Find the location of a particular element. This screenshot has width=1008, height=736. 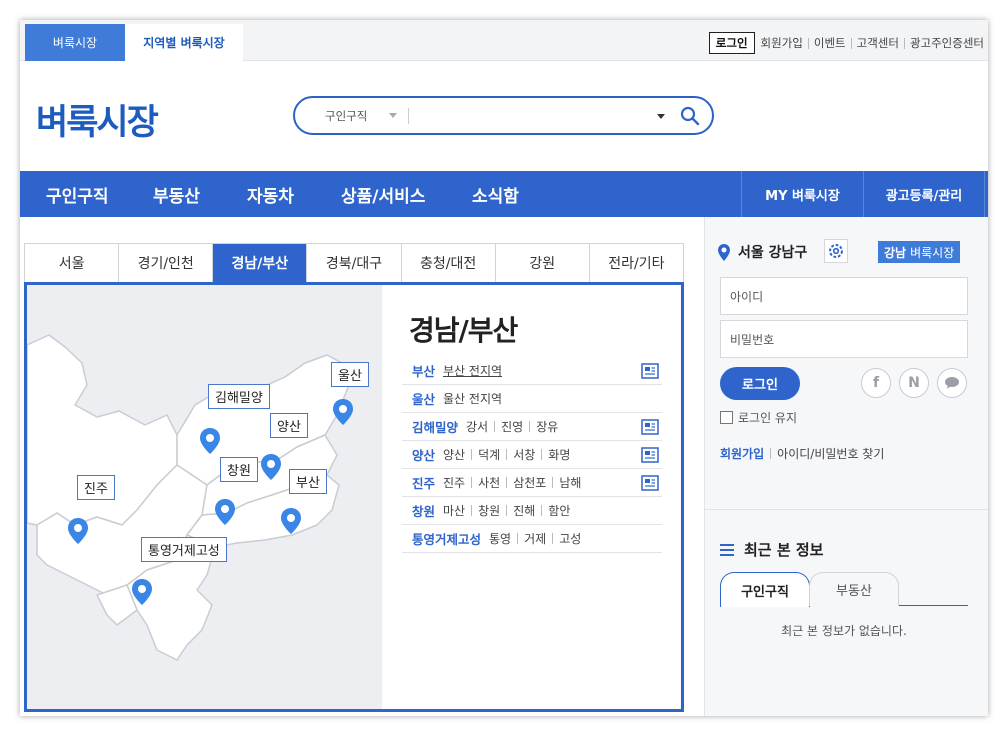

subregion-link: 화명 is located at coordinates (559, 454).